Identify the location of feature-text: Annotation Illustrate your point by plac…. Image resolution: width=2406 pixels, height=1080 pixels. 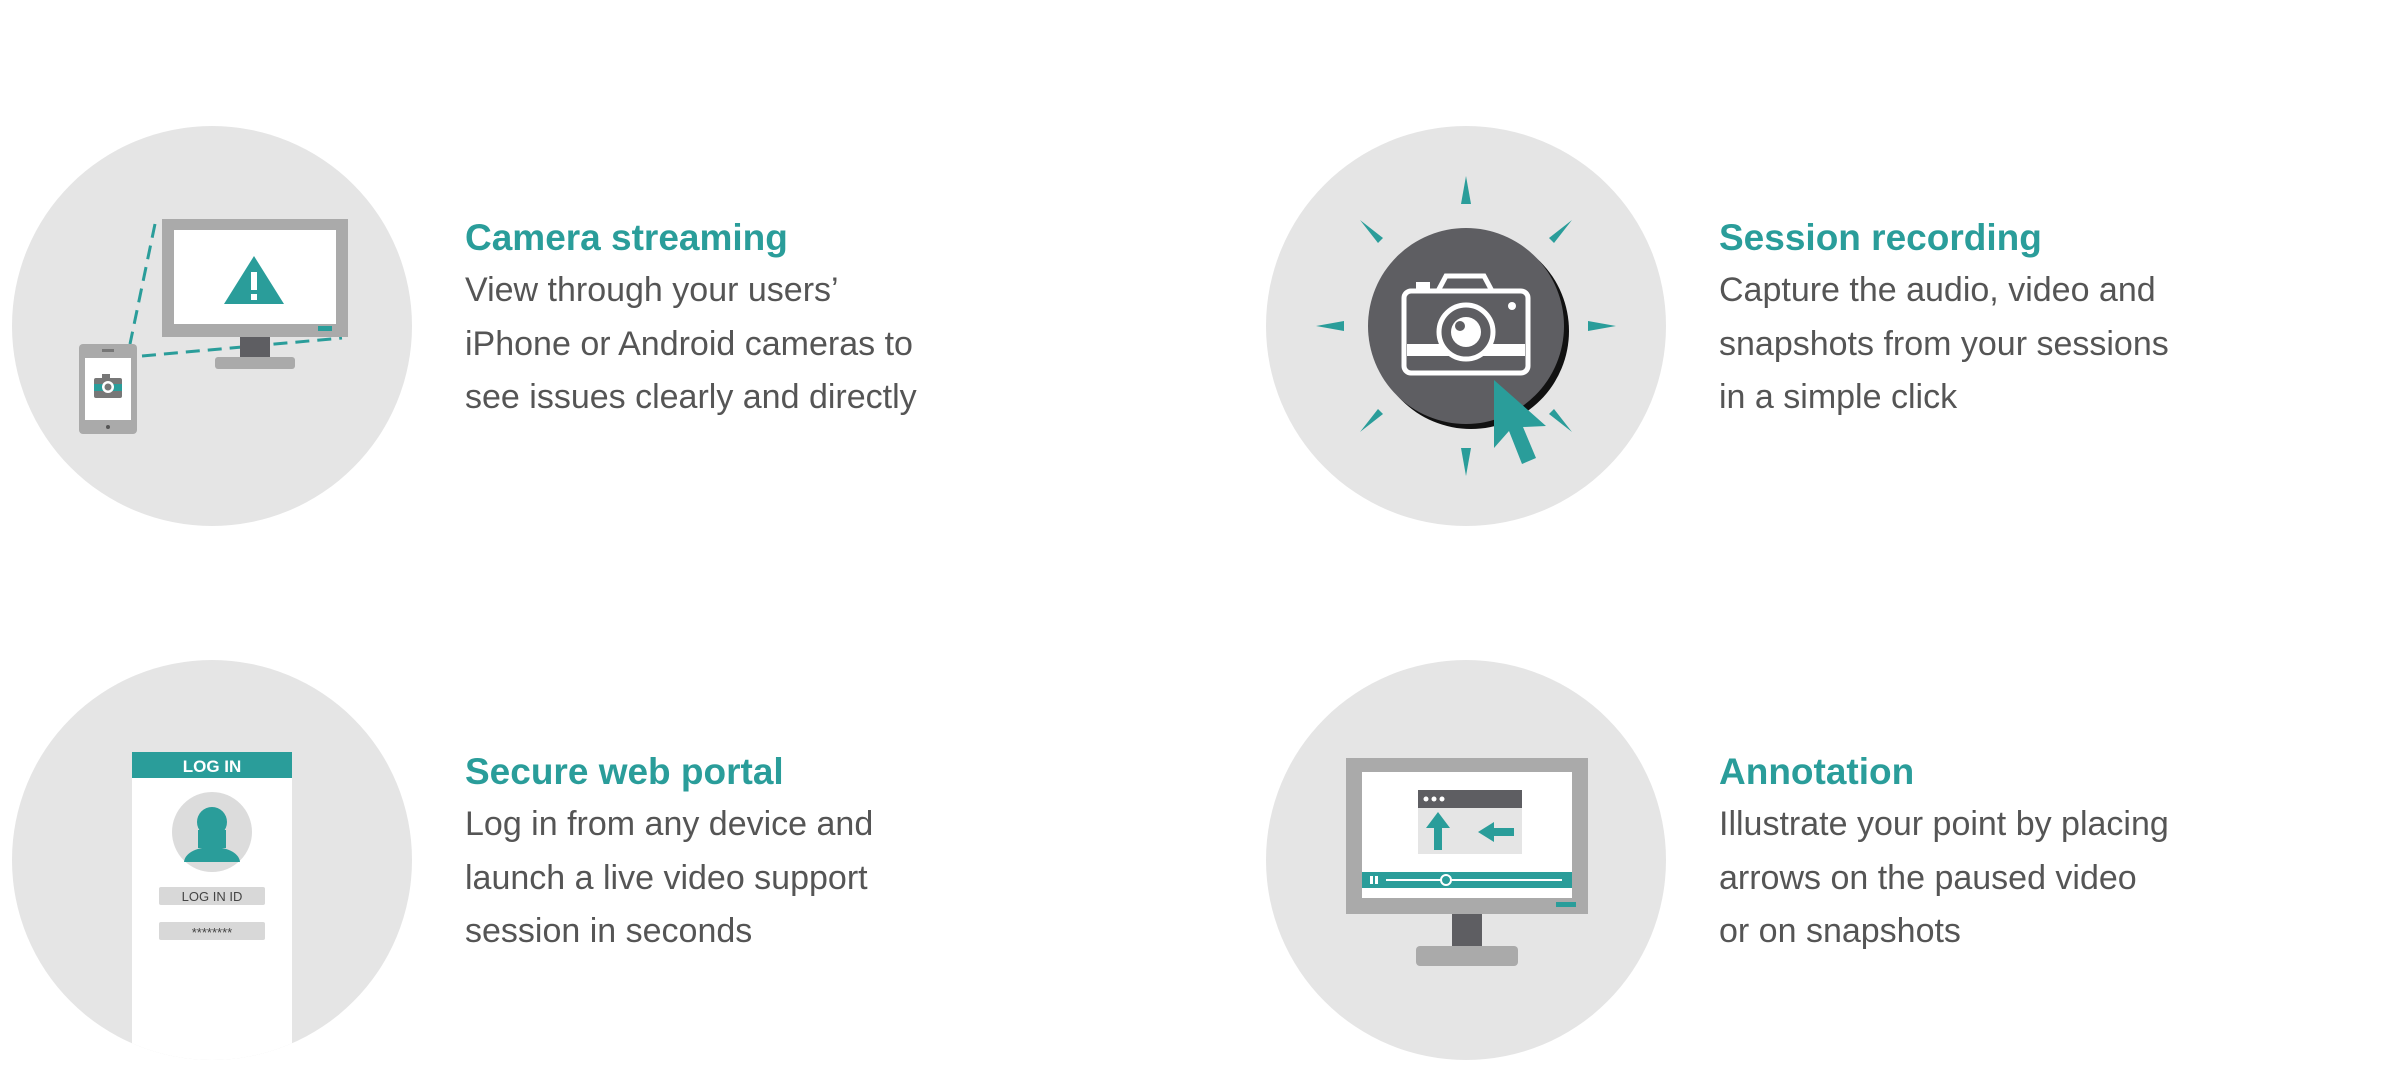
(1999, 854).